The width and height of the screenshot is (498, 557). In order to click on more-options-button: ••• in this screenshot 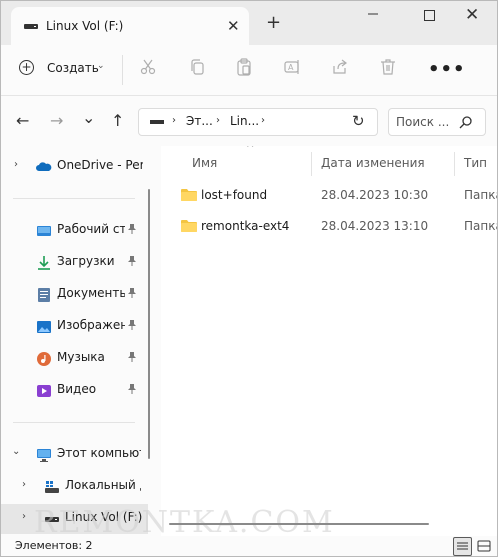, I will do `click(447, 69)`.